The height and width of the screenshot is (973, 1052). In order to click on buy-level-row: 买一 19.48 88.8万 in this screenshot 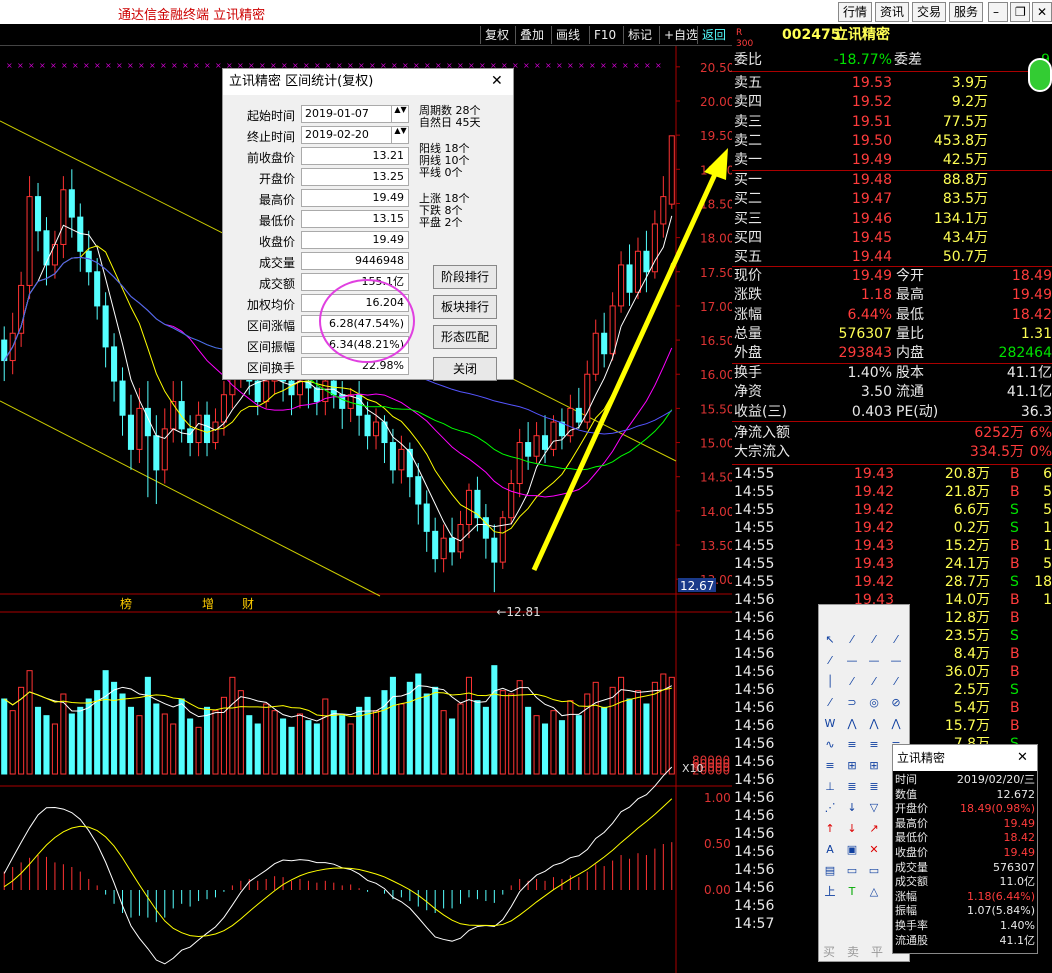, I will do `click(892, 180)`.